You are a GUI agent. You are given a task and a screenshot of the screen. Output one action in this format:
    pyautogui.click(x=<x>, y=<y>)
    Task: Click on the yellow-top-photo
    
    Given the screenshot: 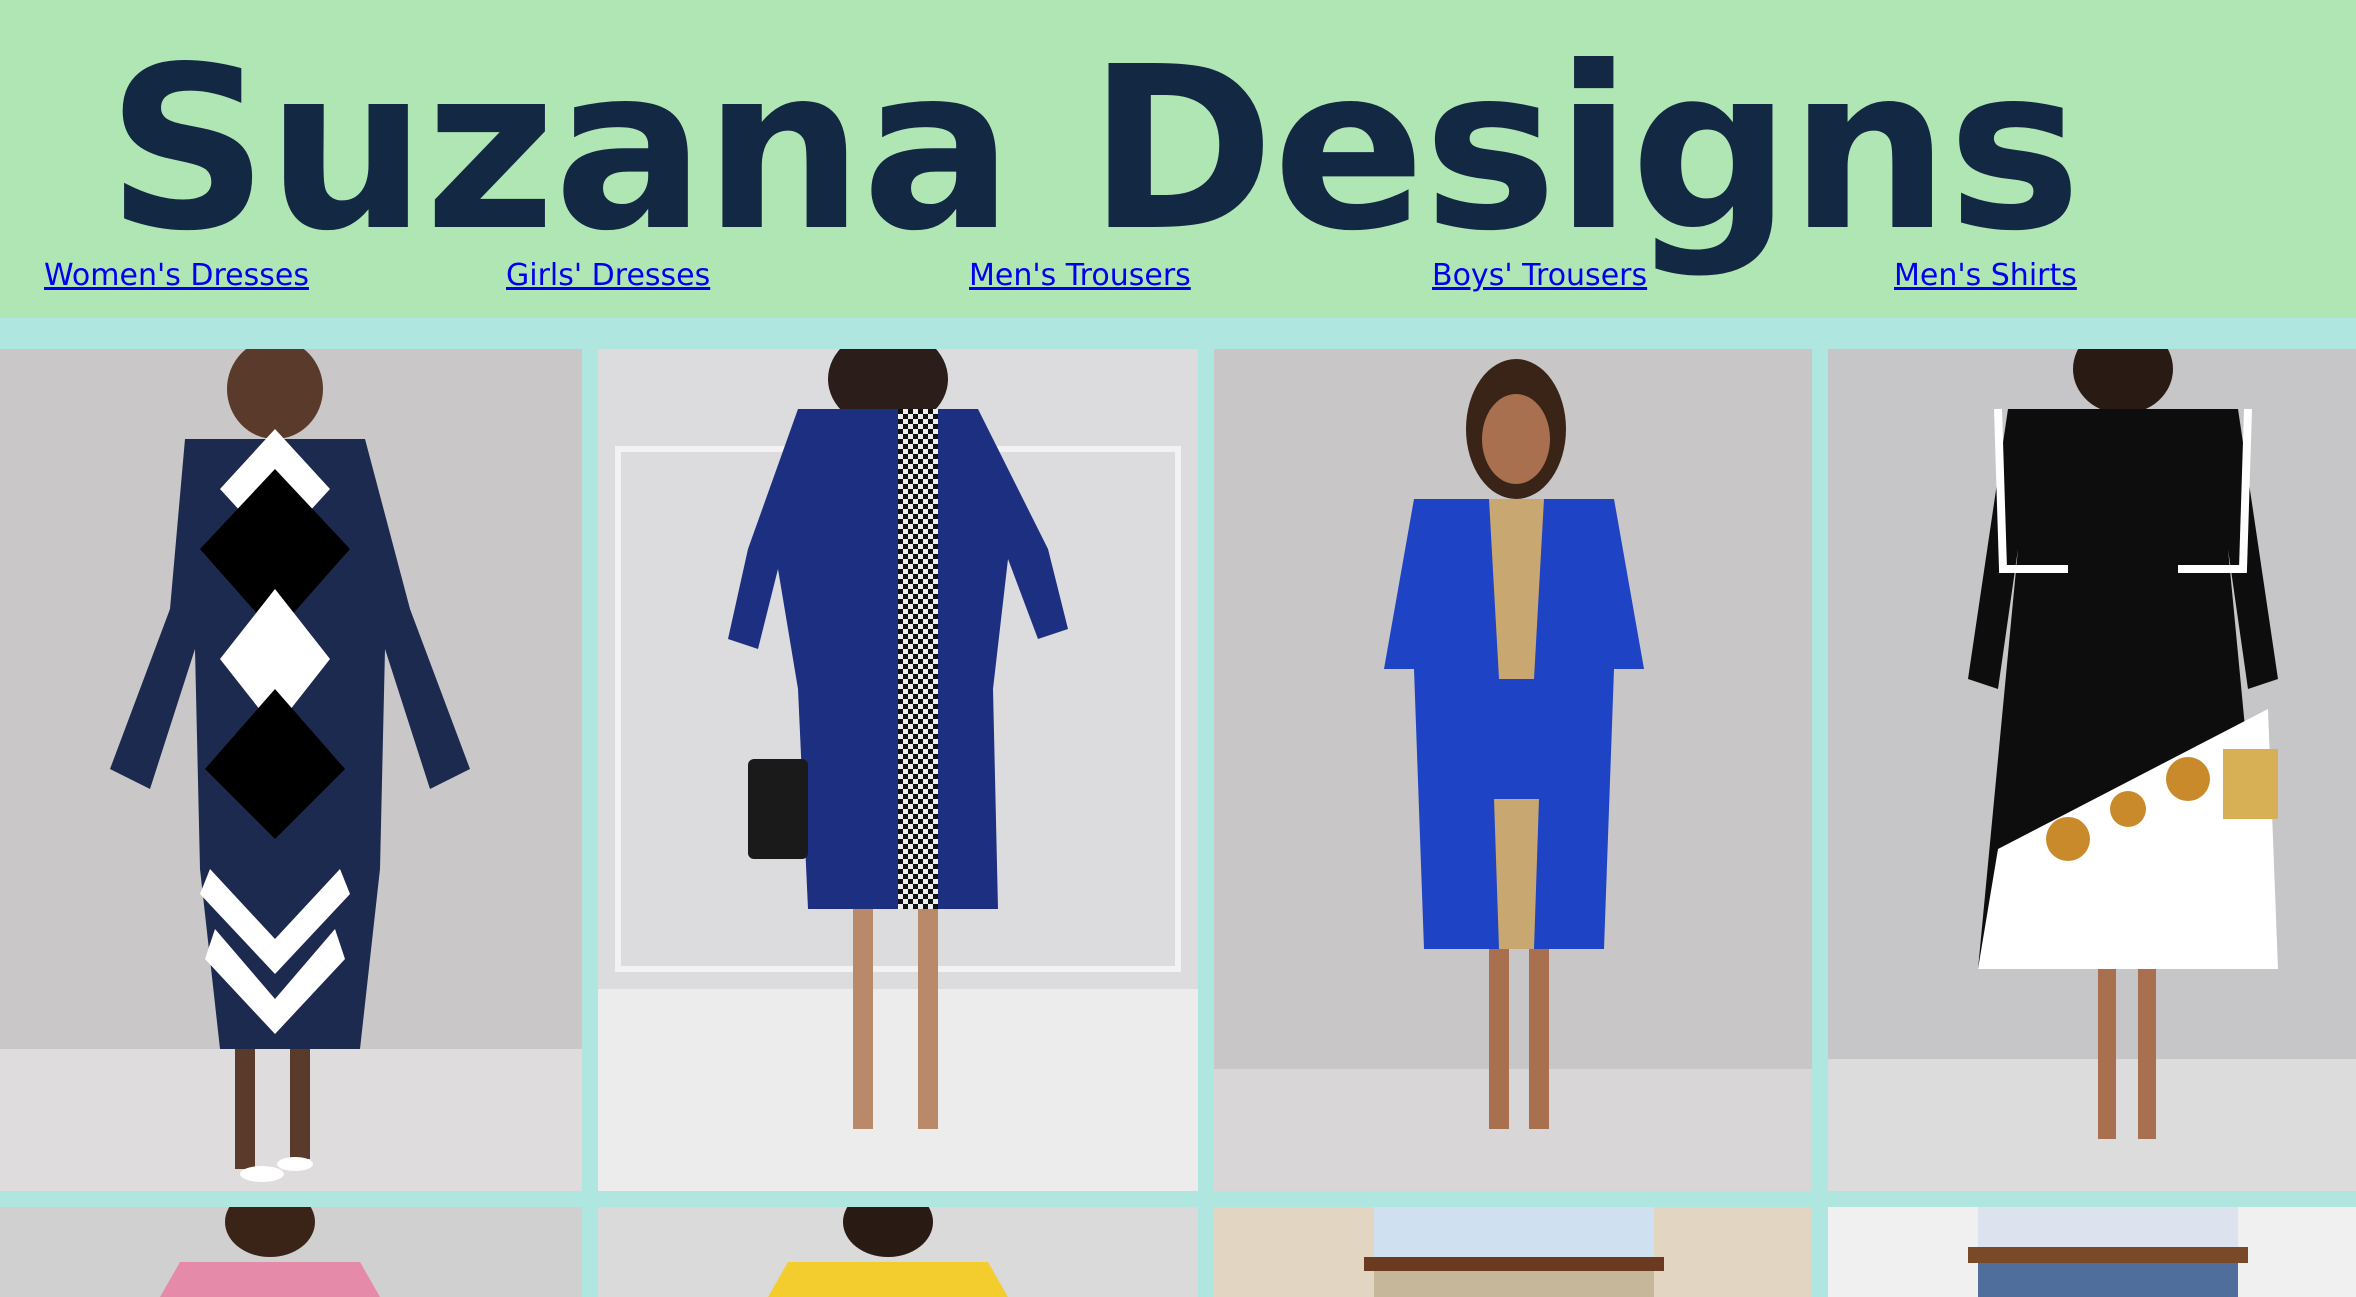 What is the action you would take?
    pyautogui.click(x=898, y=1252)
    